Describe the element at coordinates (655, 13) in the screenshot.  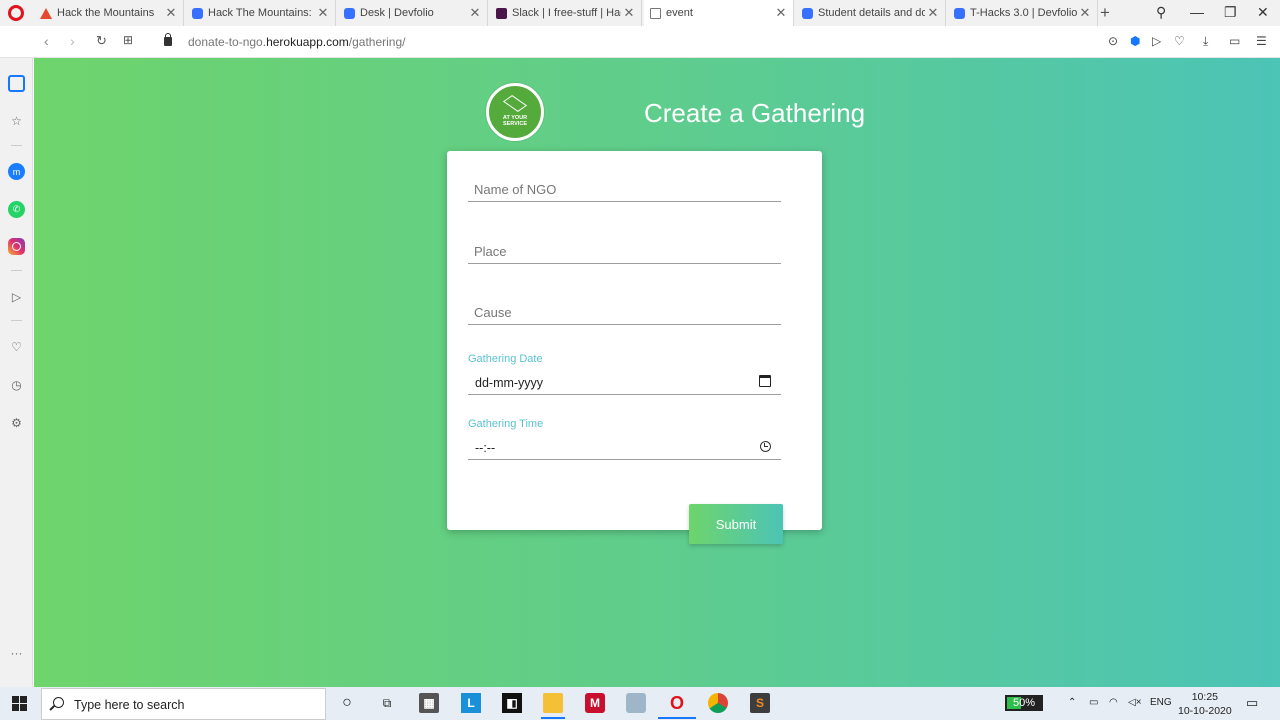
I see `document-icon` at that location.